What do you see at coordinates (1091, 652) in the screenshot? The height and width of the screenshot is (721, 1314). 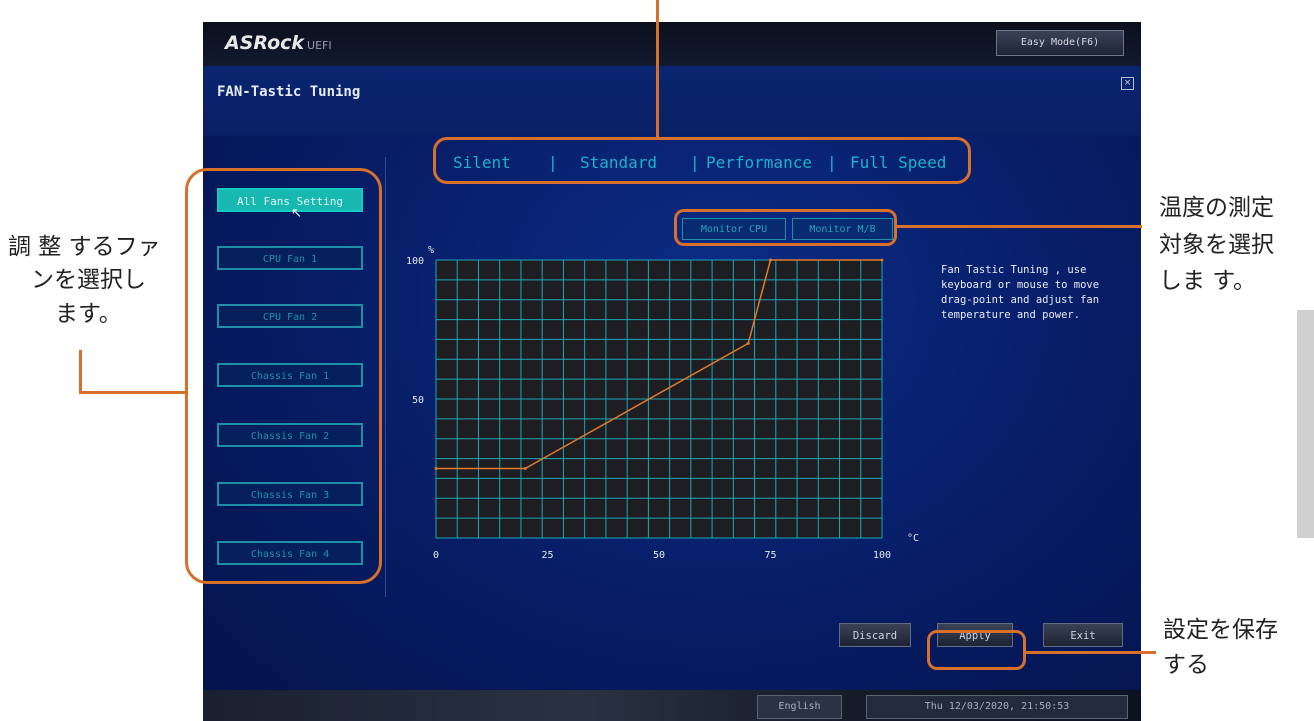 I see `apply-callout-line` at bounding box center [1091, 652].